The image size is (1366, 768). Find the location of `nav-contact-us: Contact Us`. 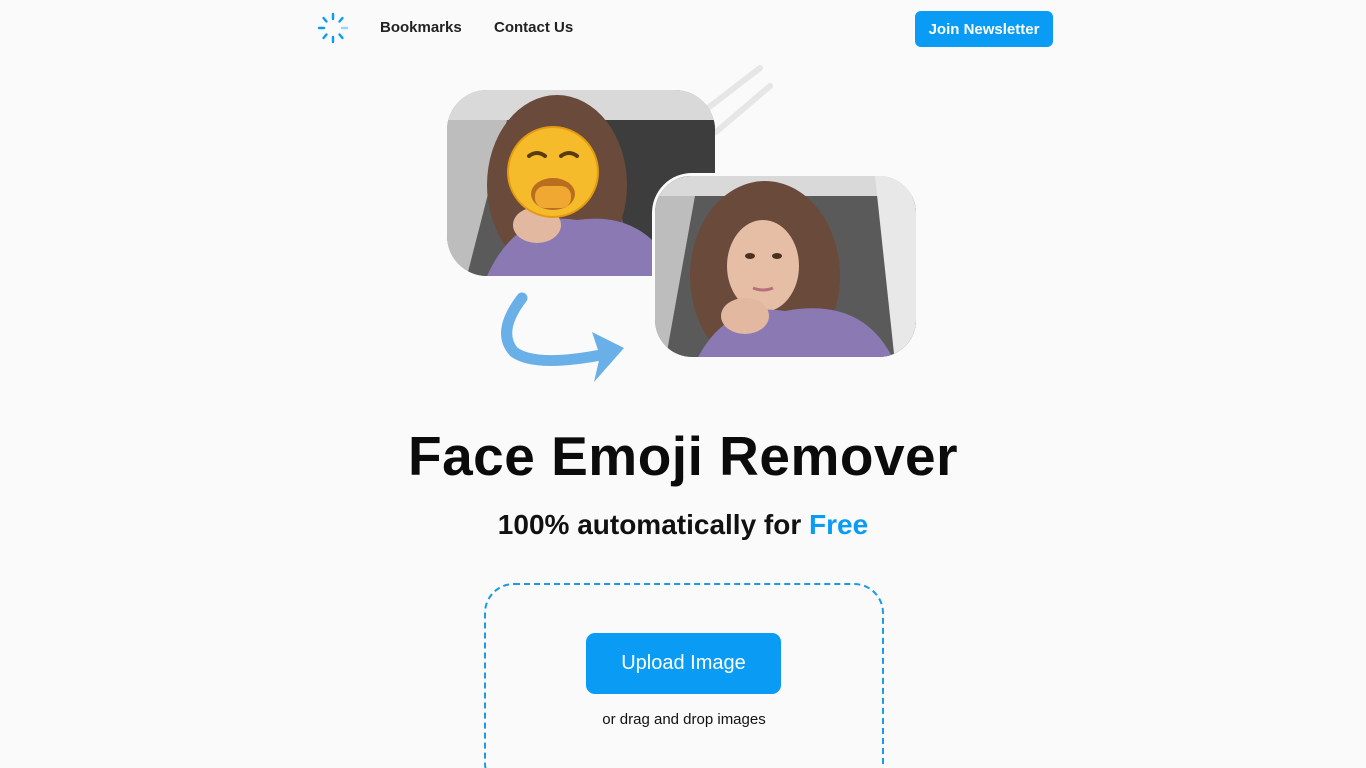

nav-contact-us: Contact Us is located at coordinates (533, 27).